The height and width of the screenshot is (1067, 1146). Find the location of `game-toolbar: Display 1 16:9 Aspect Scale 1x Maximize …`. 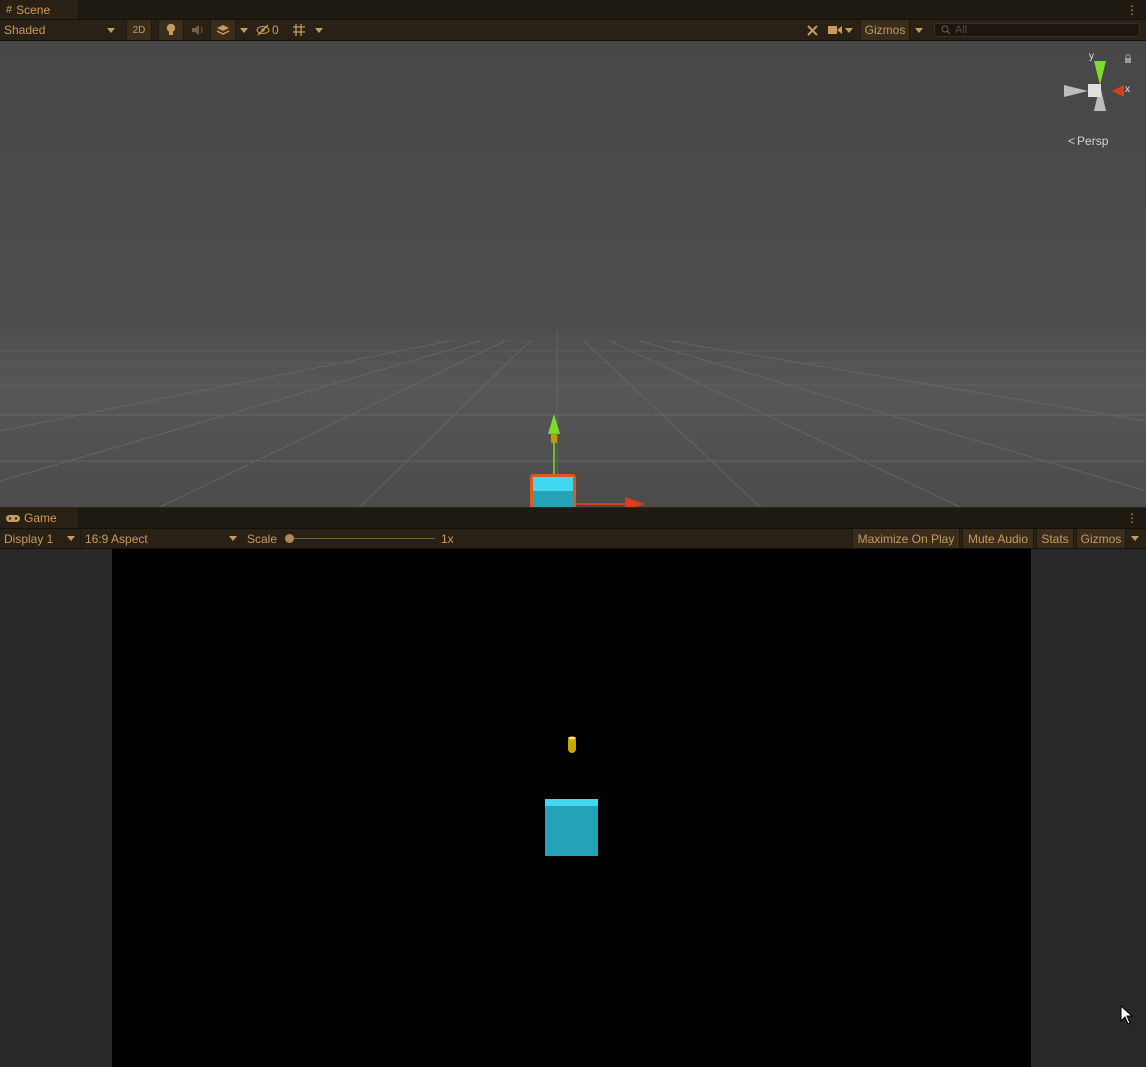

game-toolbar: Display 1 16:9 Aspect Scale 1x Maximize … is located at coordinates (573, 539).